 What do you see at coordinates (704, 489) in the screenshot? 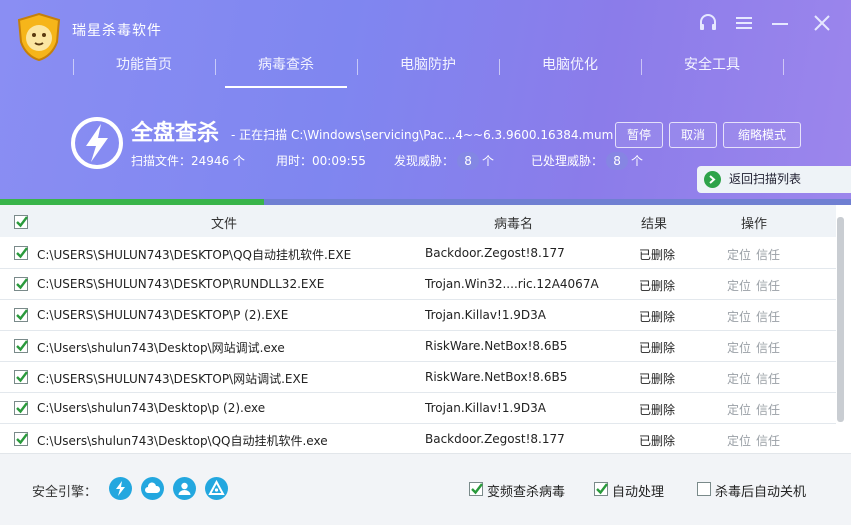
I see `option-auto-shutdown-checkbox` at bounding box center [704, 489].